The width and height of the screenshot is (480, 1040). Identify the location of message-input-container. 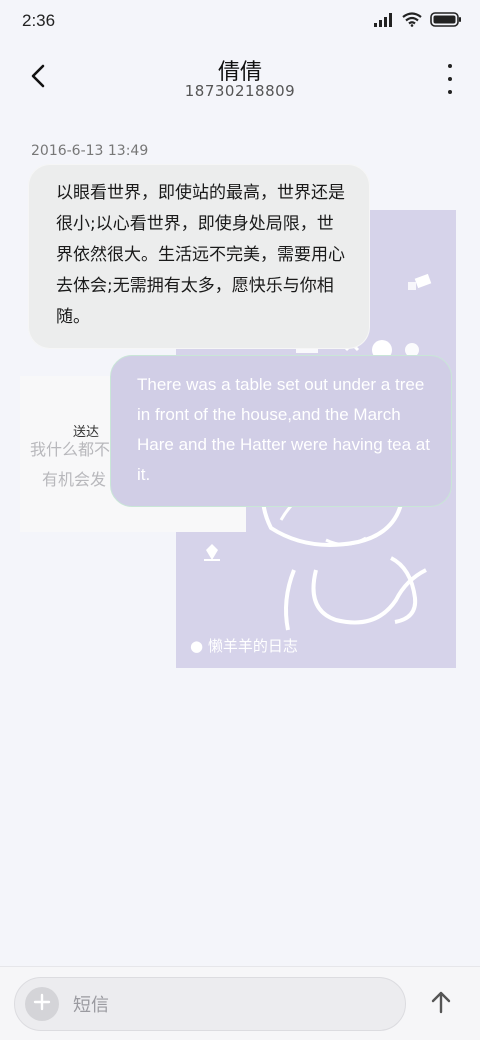
(210, 1004).